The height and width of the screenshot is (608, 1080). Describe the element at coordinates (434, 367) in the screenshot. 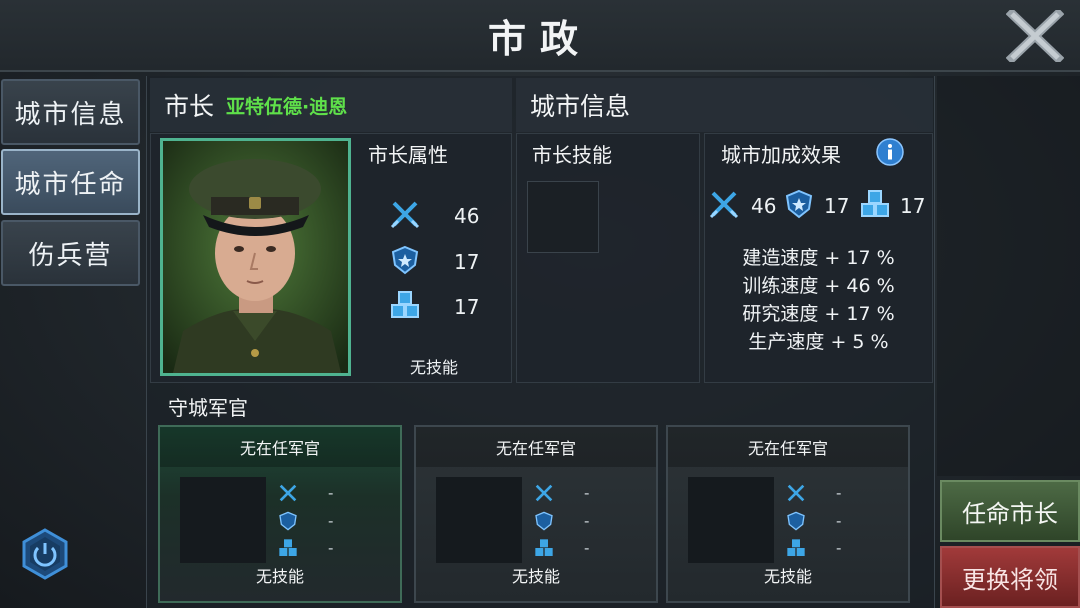

I see `mayor-skill-text: 无技能` at that location.